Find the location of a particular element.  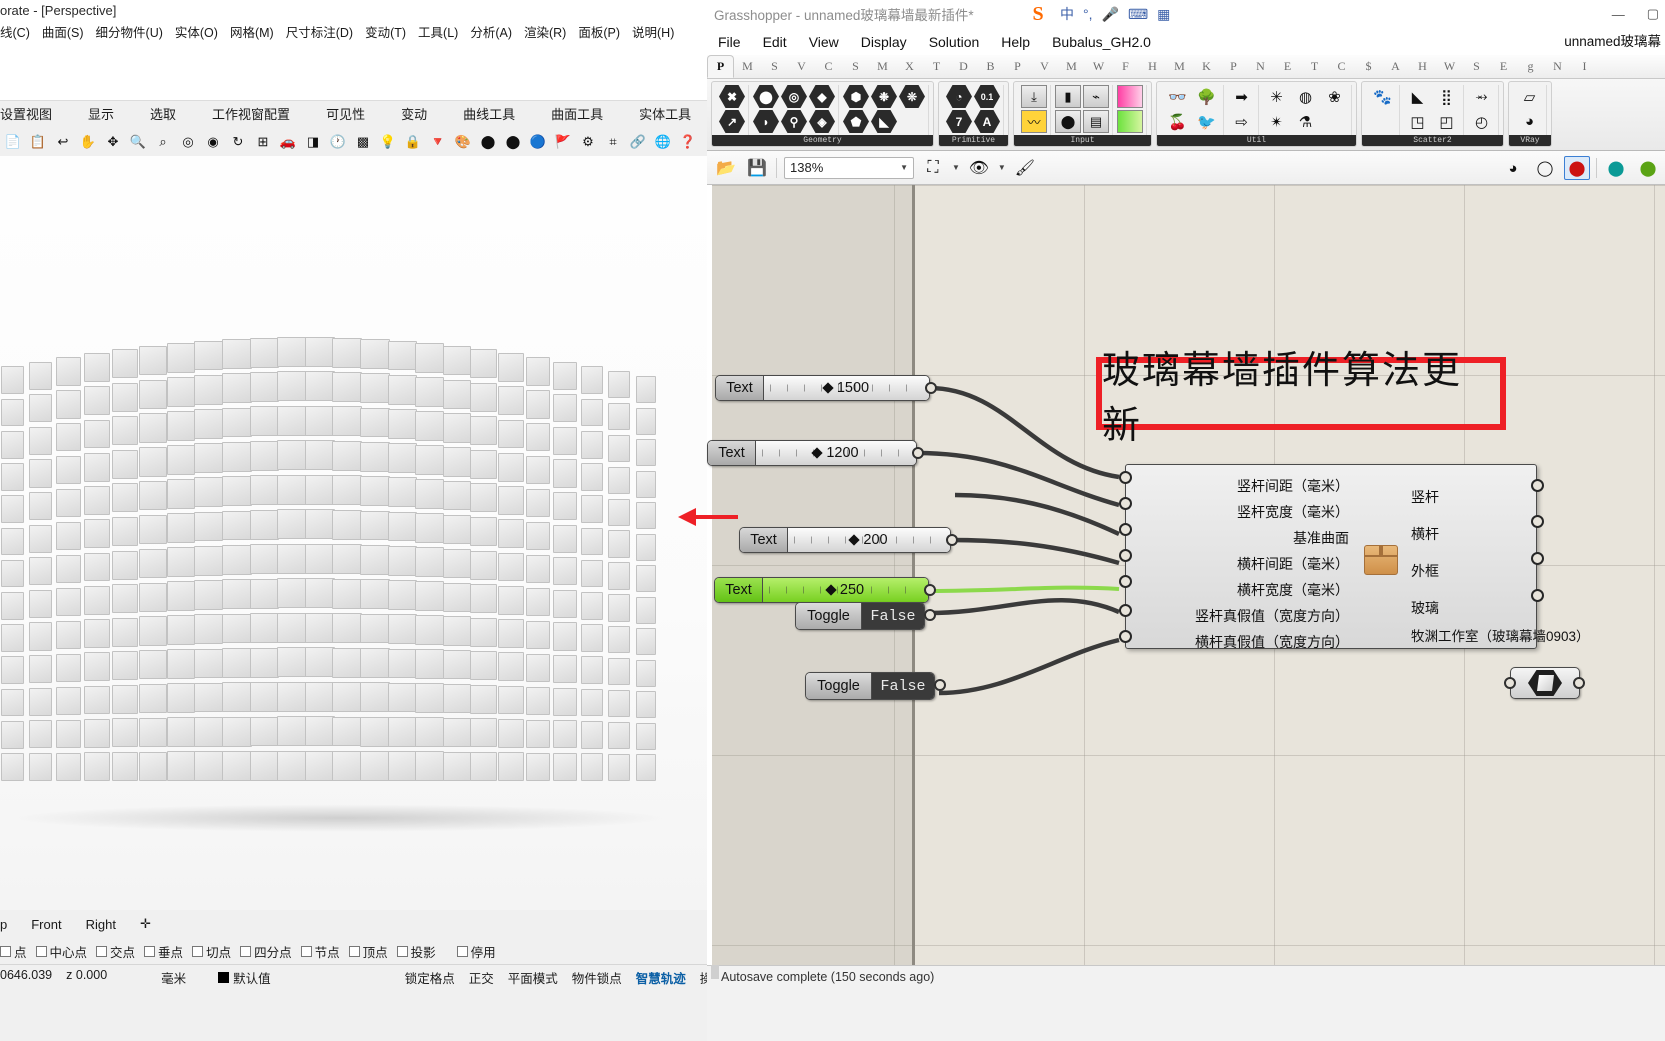

gh-tab: N is located at coordinates (1557, 66).